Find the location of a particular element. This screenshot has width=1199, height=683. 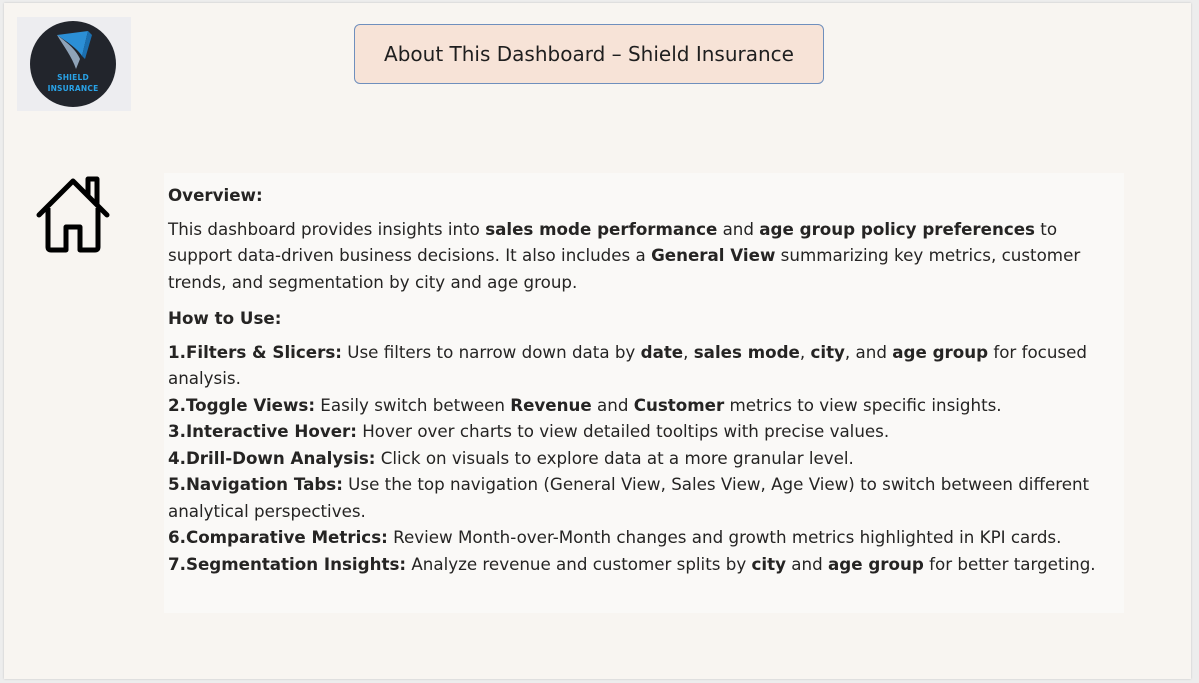

shield-icon is located at coordinates (74, 50).